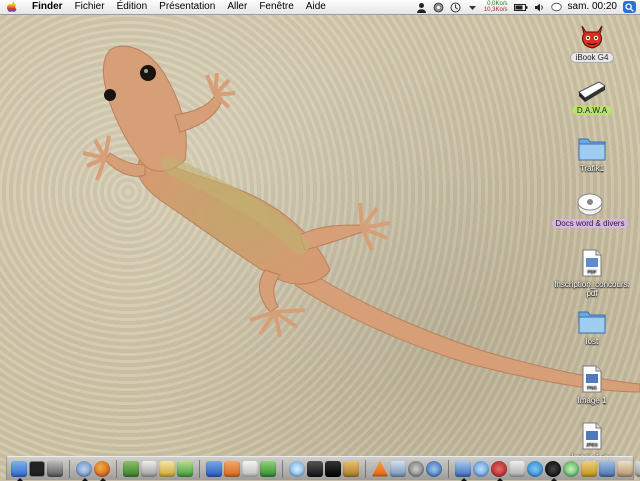  Describe the element at coordinates (132, 7) in the screenshot. I see `menu-edition: Édition` at that location.